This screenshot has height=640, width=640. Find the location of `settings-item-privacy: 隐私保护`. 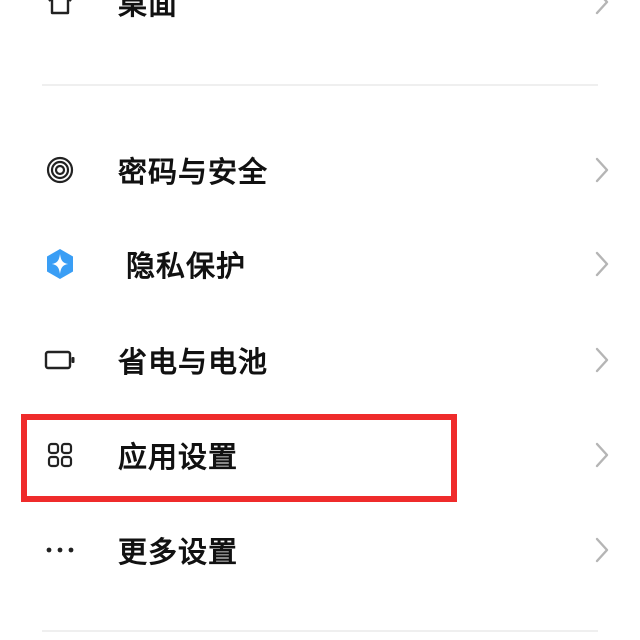

settings-item-privacy: 隐私保护 is located at coordinates (320, 264).